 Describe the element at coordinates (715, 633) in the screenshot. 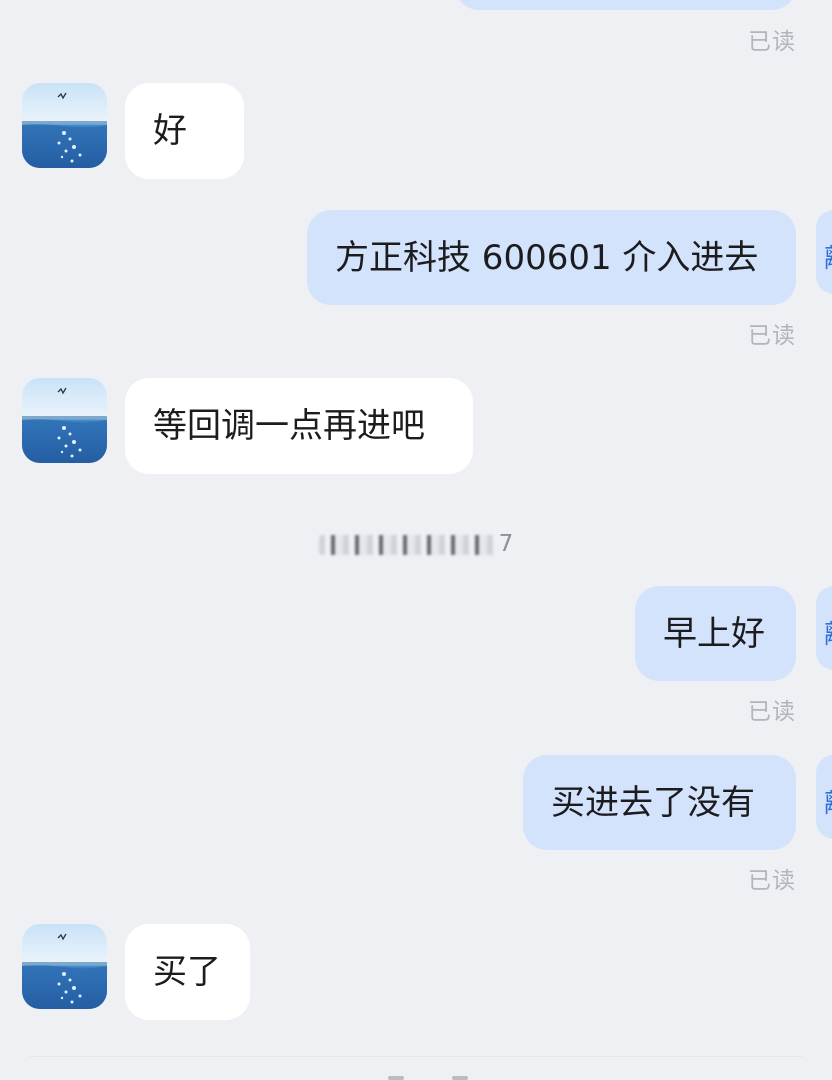

I see `message-bubble-outgoing: 早上好` at that location.